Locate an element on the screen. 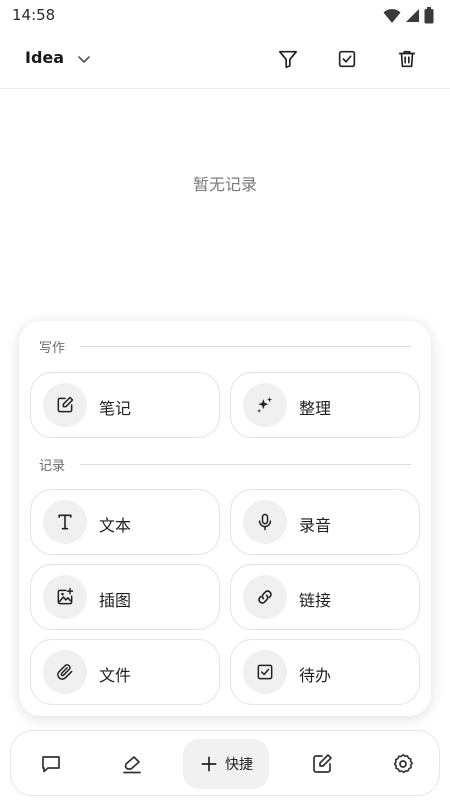 Image resolution: width=450 pixels, height=800 pixels. status-time: 14:58 is located at coordinates (34, 15).